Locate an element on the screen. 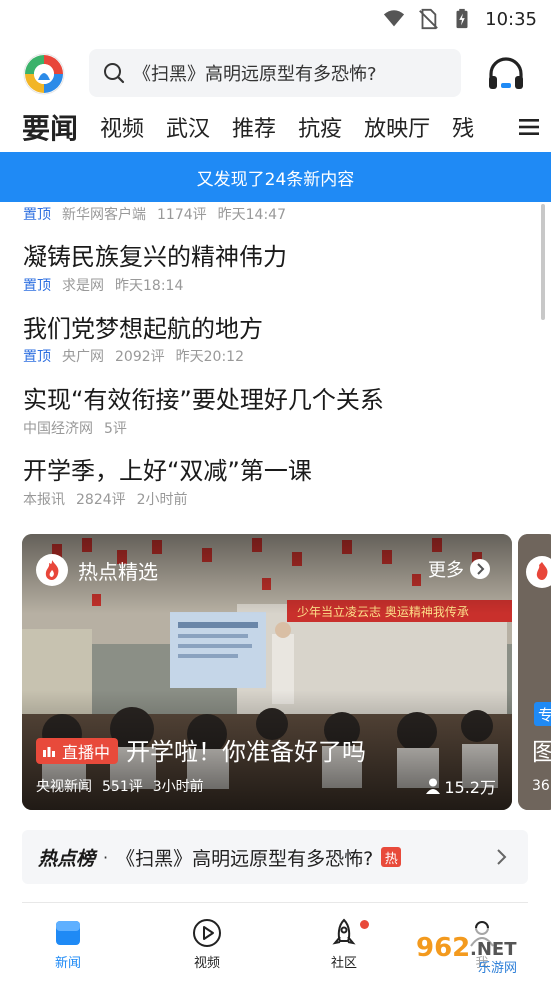  card-time: 3小时前 is located at coordinates (178, 787).